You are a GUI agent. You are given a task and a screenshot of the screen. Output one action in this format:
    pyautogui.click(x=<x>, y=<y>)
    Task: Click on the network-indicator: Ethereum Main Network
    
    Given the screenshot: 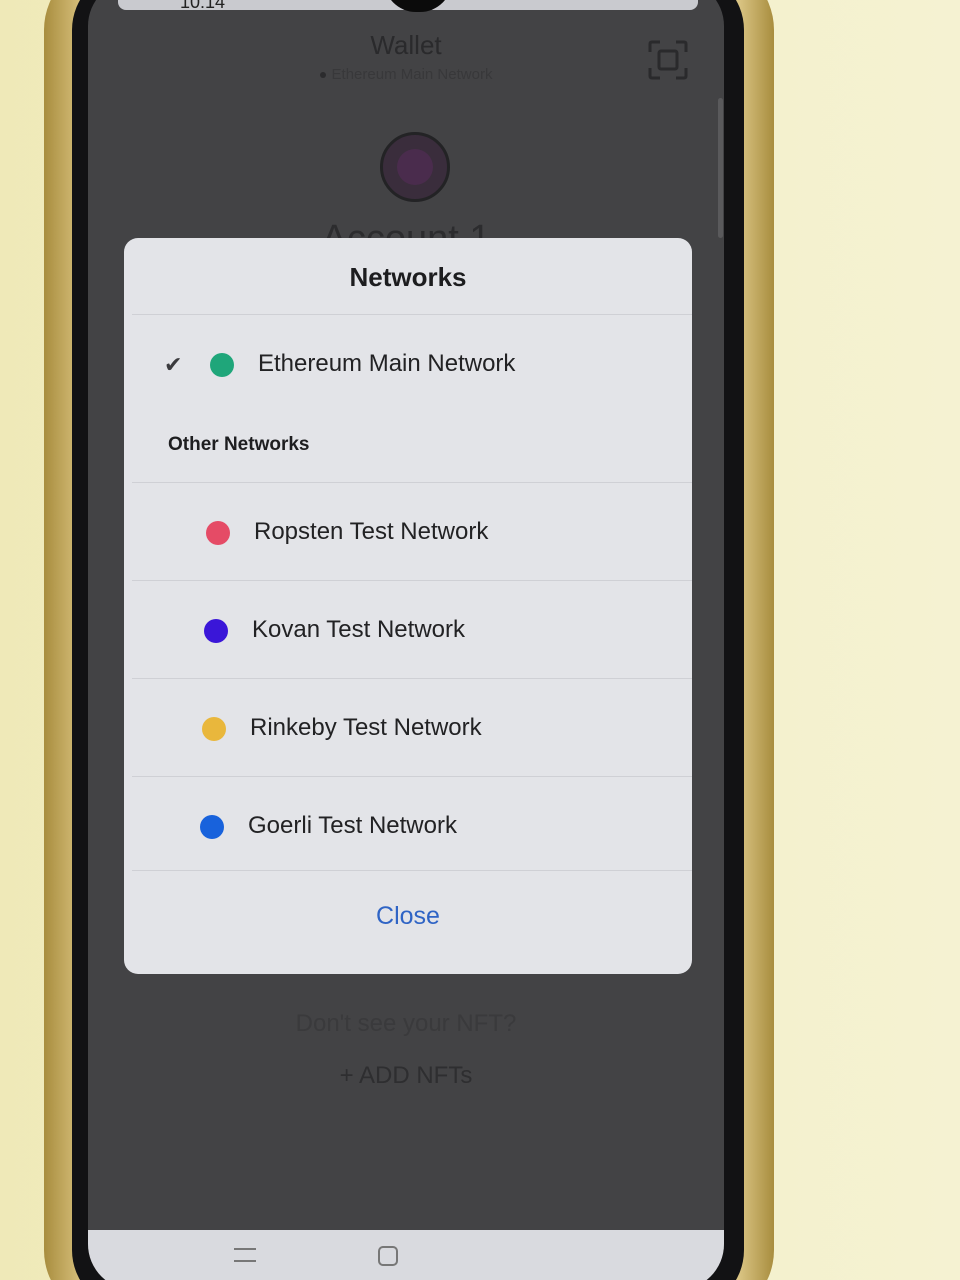 What is the action you would take?
    pyautogui.click(x=406, y=74)
    